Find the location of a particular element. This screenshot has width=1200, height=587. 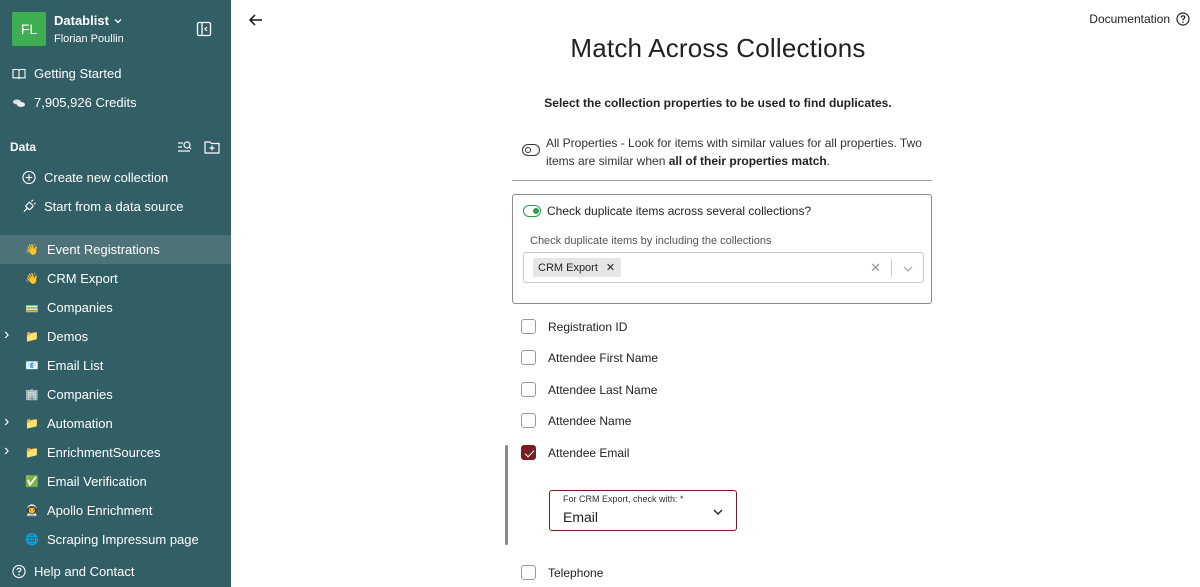

collection-emoji-icon: 🚃 is located at coordinates (32, 308).